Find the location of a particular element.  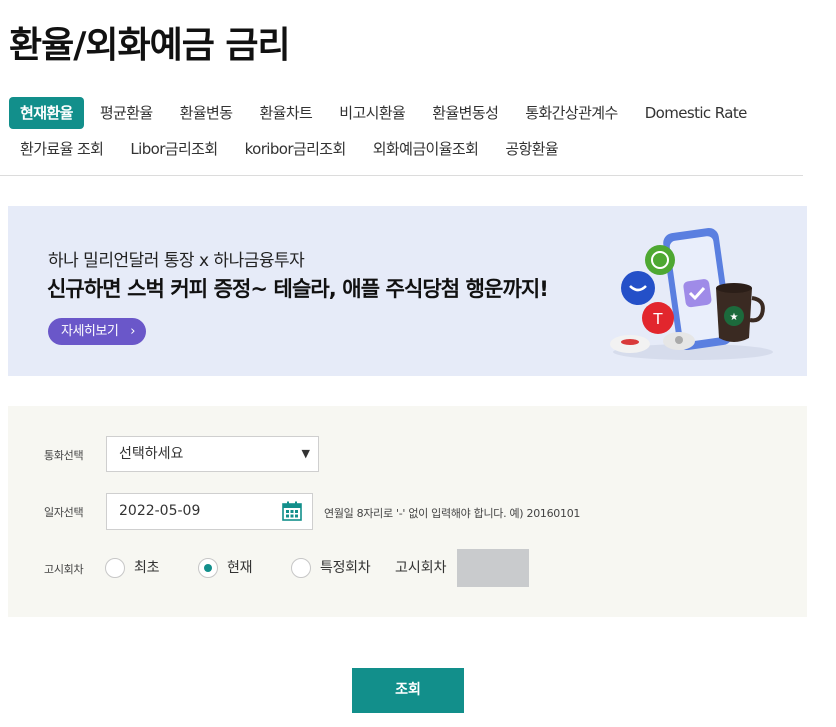

banner-illustration: ★ T is located at coordinates (691, 293).